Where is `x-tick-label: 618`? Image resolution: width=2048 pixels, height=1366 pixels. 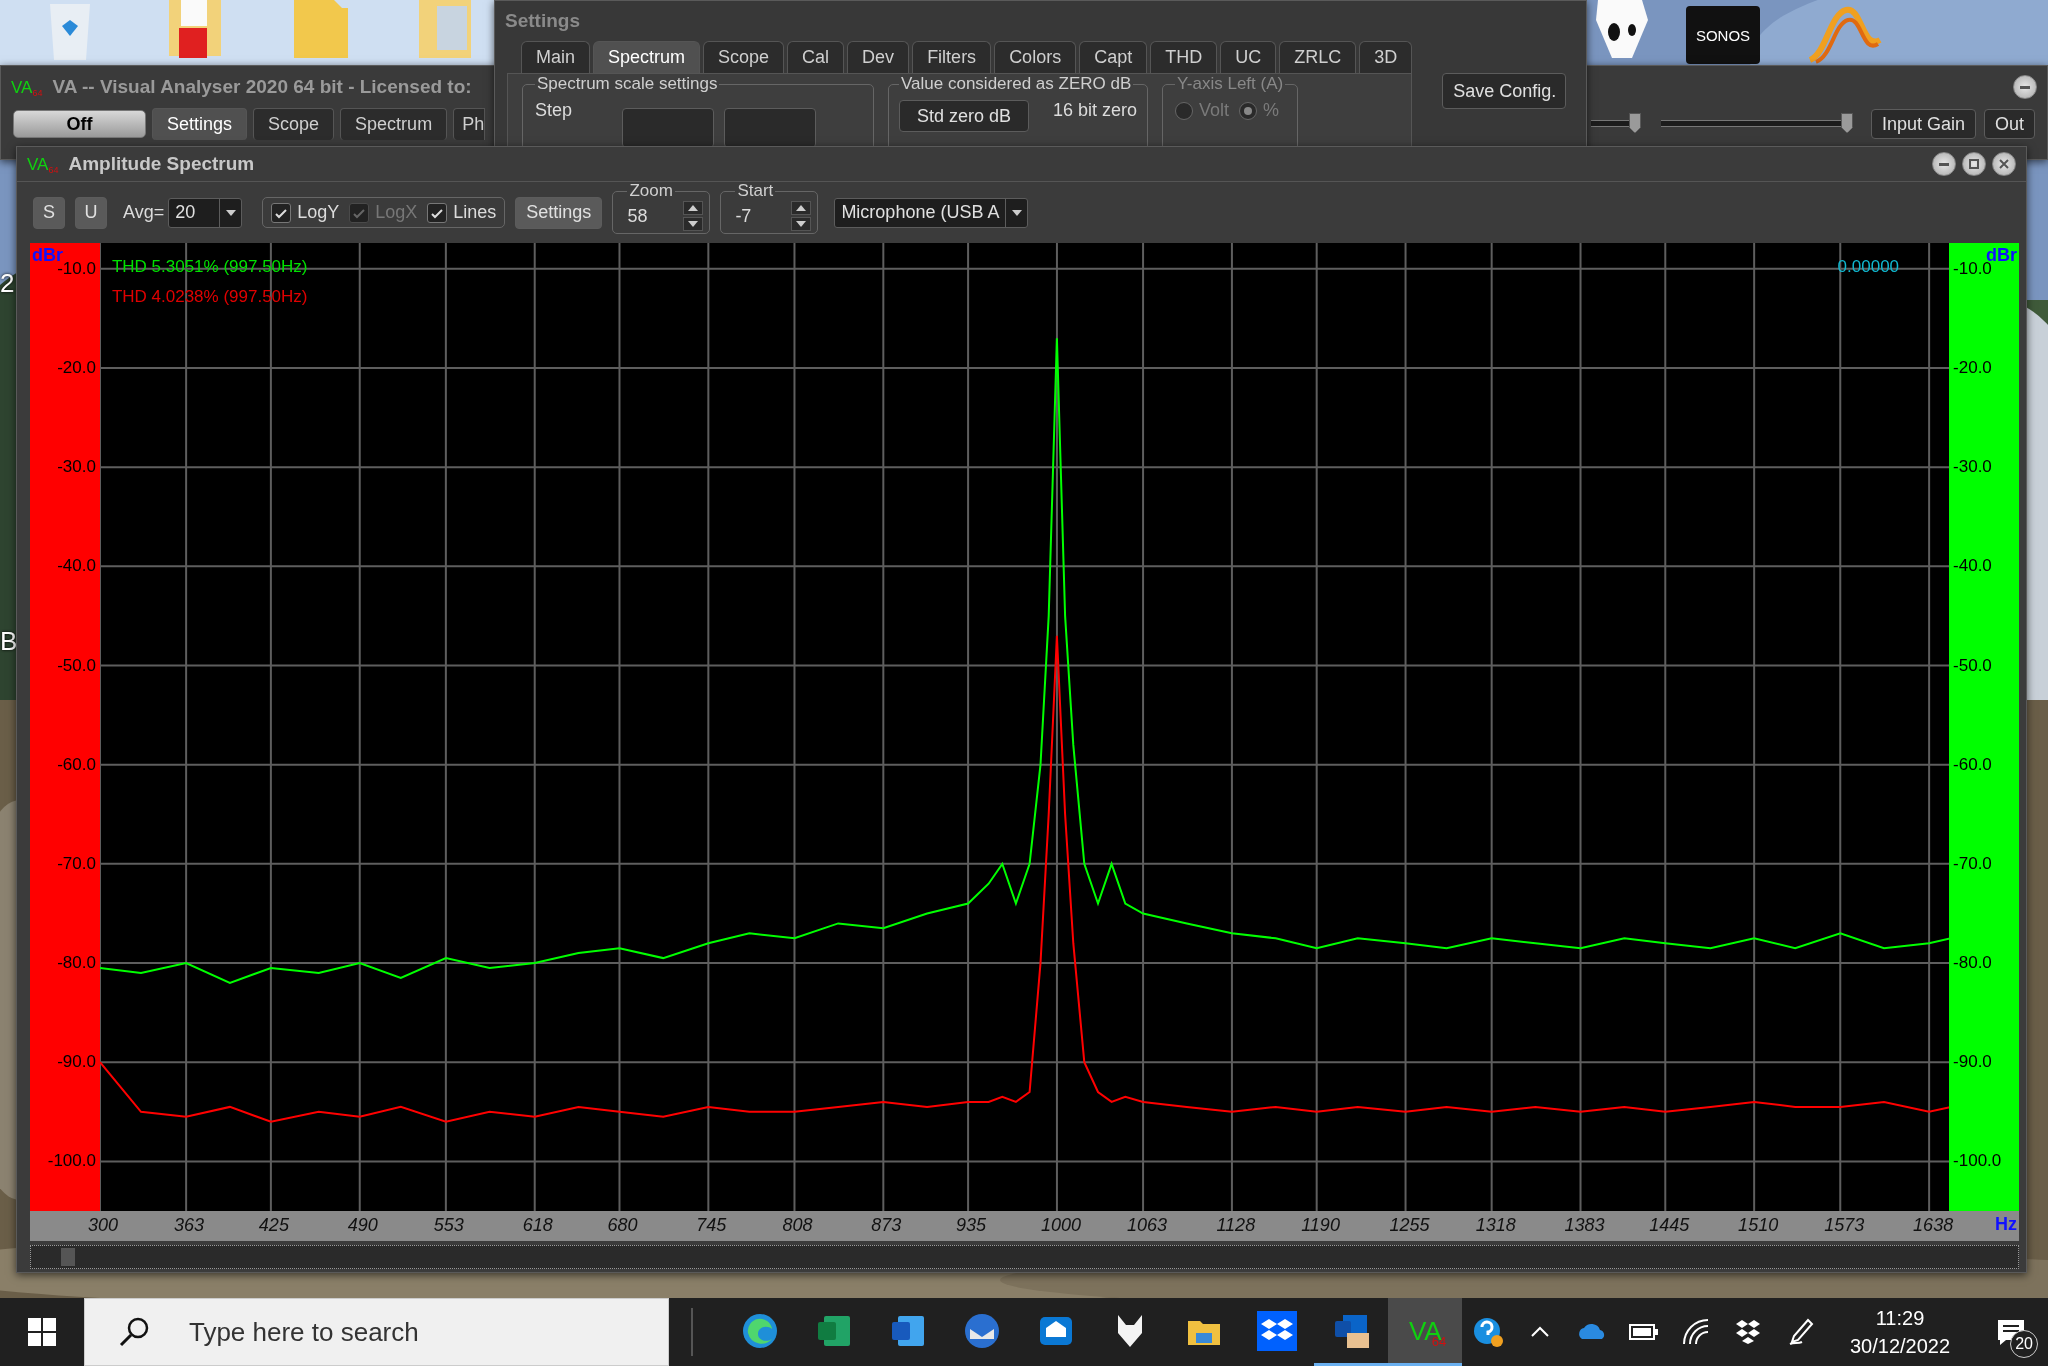 x-tick-label: 618 is located at coordinates (537, 1225).